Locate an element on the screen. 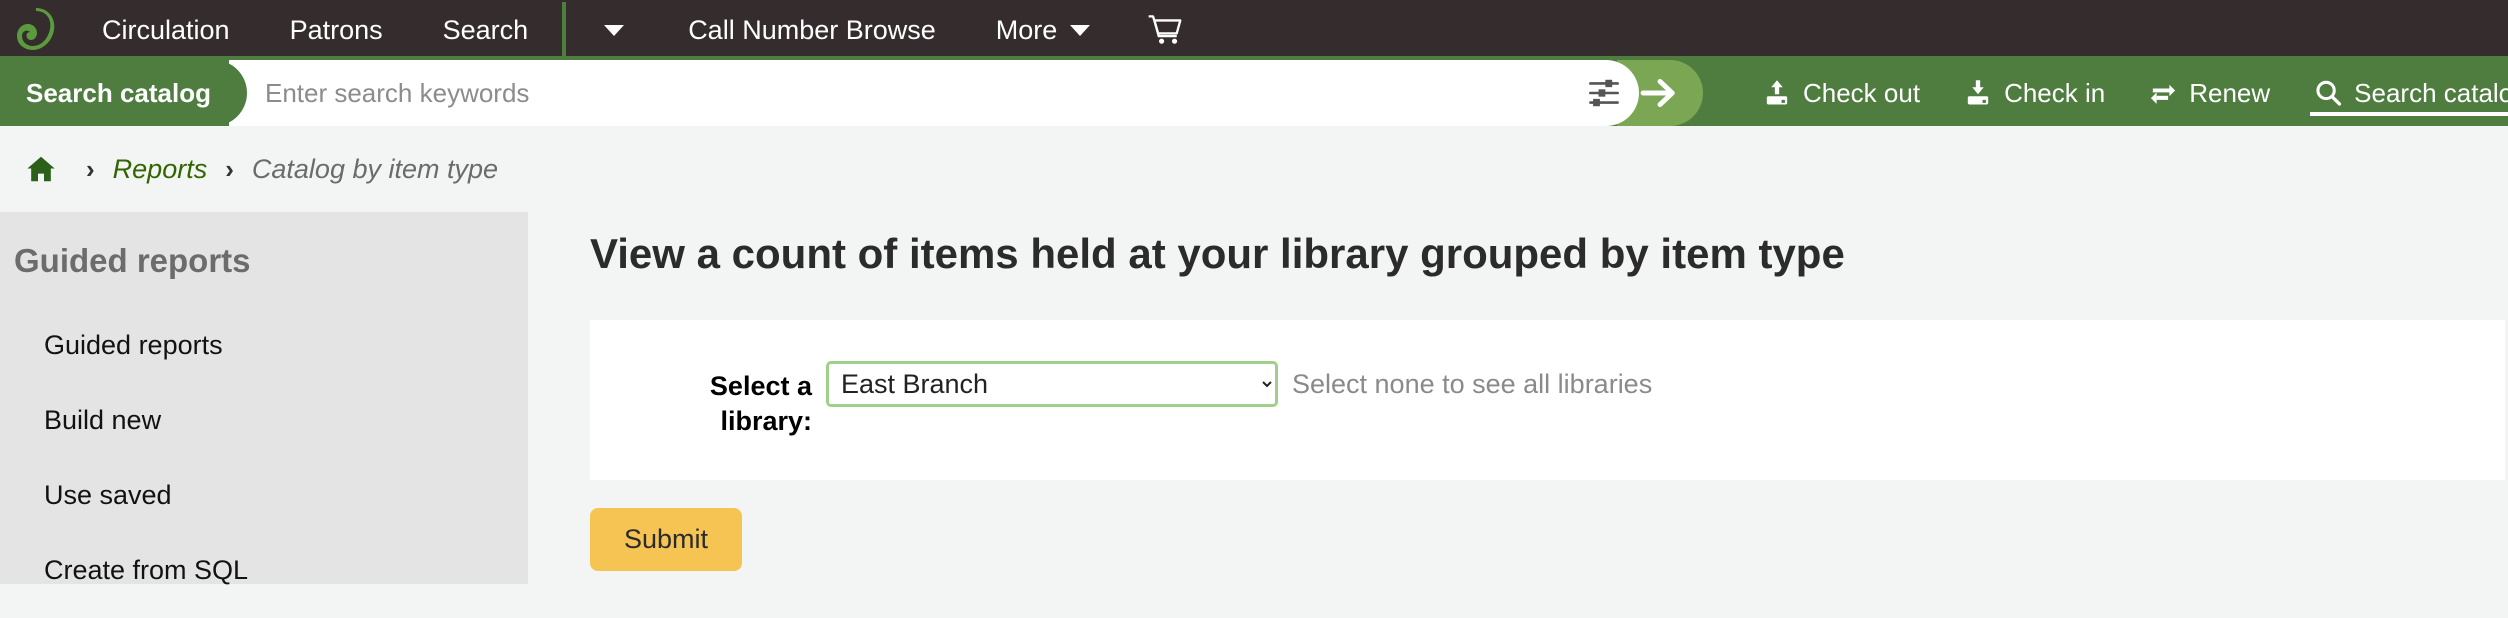 The image size is (2508, 618). quick-link-label: Renew is located at coordinates (2230, 92).